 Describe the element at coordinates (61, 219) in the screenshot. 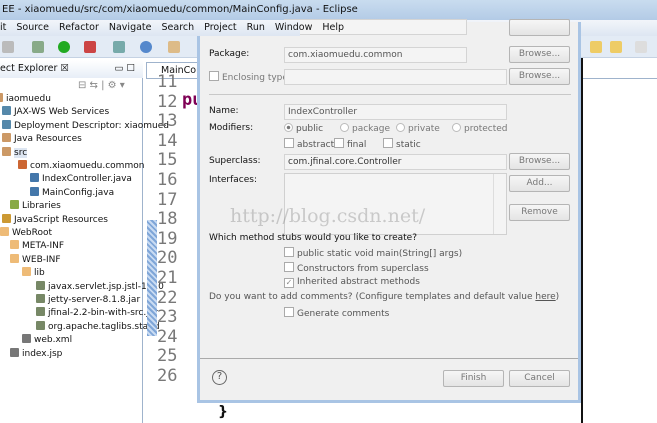

I see `tree-item-label: JavaScript Resources` at that location.